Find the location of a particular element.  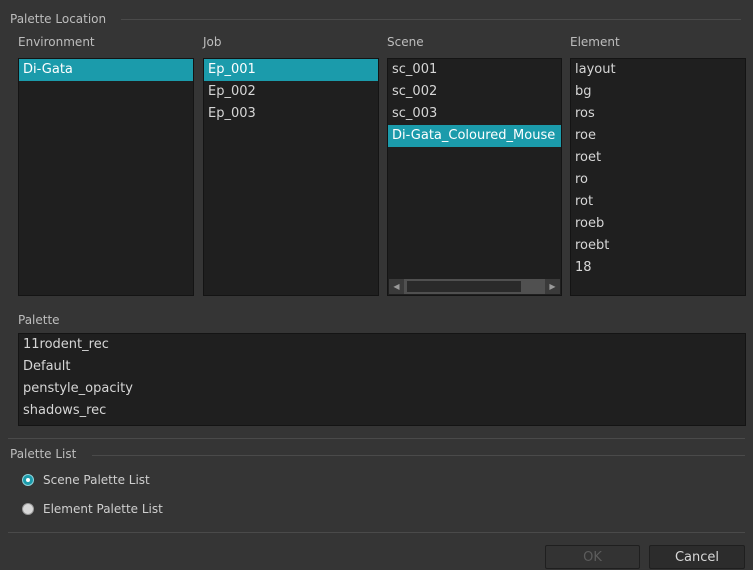

element-header: Element is located at coordinates (595, 42).